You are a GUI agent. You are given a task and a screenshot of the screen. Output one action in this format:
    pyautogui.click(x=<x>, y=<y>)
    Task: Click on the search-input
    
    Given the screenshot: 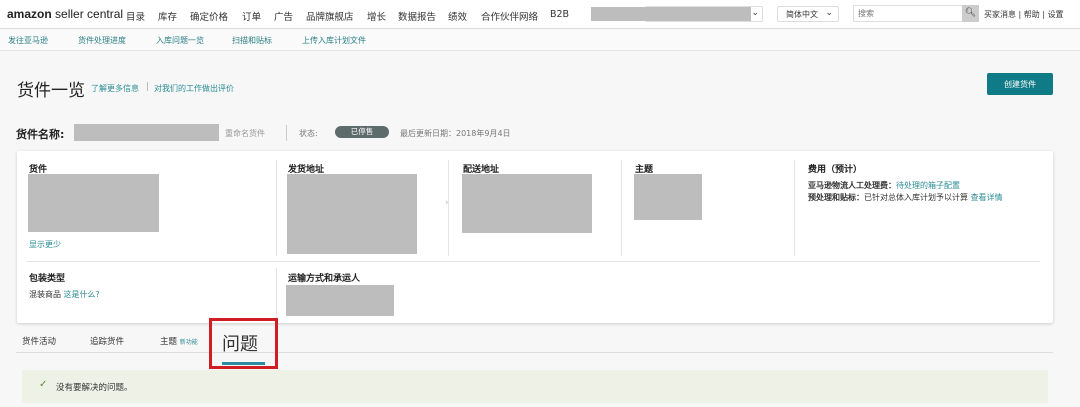 What is the action you would take?
    pyautogui.click(x=908, y=13)
    